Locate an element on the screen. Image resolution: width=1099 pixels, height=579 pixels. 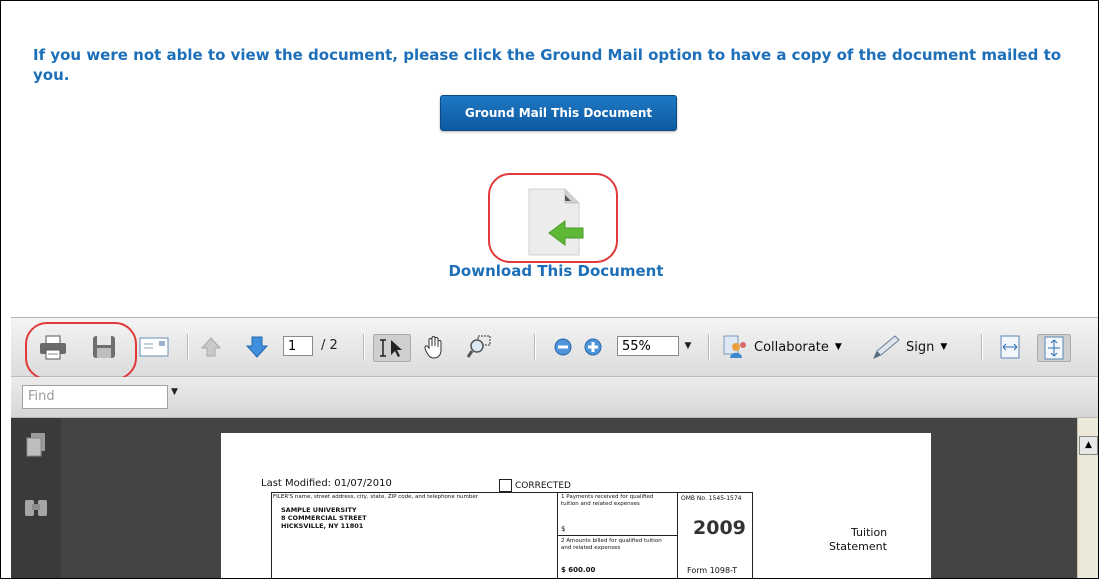
fit-width-icon is located at coordinates (1010, 347).